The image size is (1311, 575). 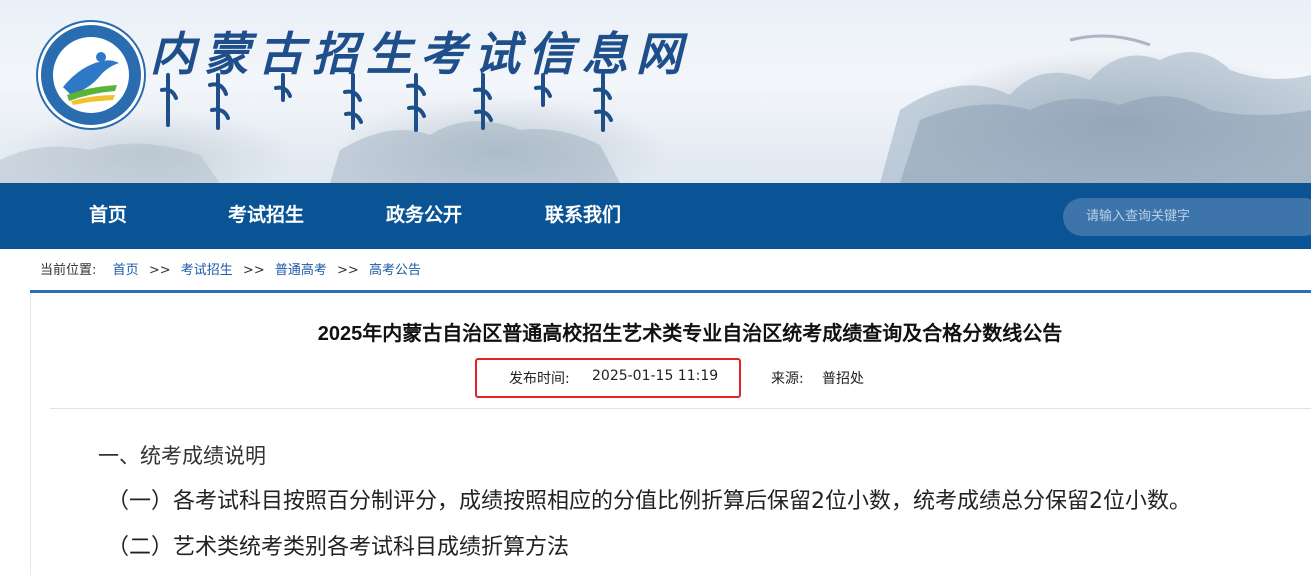 What do you see at coordinates (126, 270) in the screenshot?
I see `breadcrumb-item-home: 首页` at bounding box center [126, 270].